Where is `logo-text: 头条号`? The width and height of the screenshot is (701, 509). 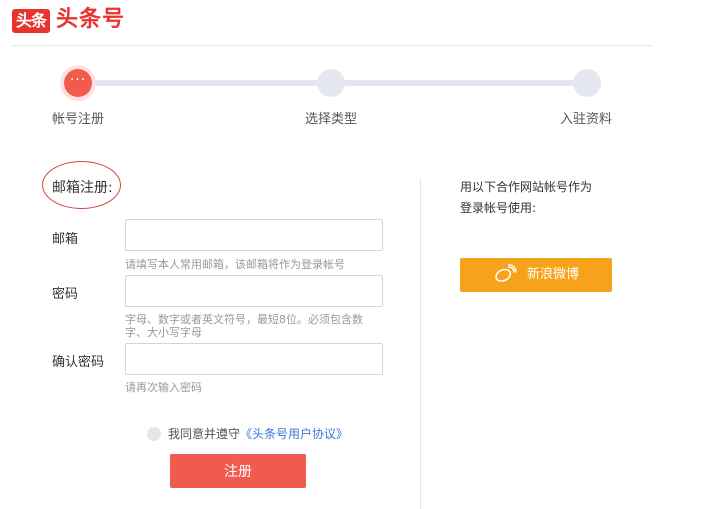 logo-text: 头条号 is located at coordinates (90, 20).